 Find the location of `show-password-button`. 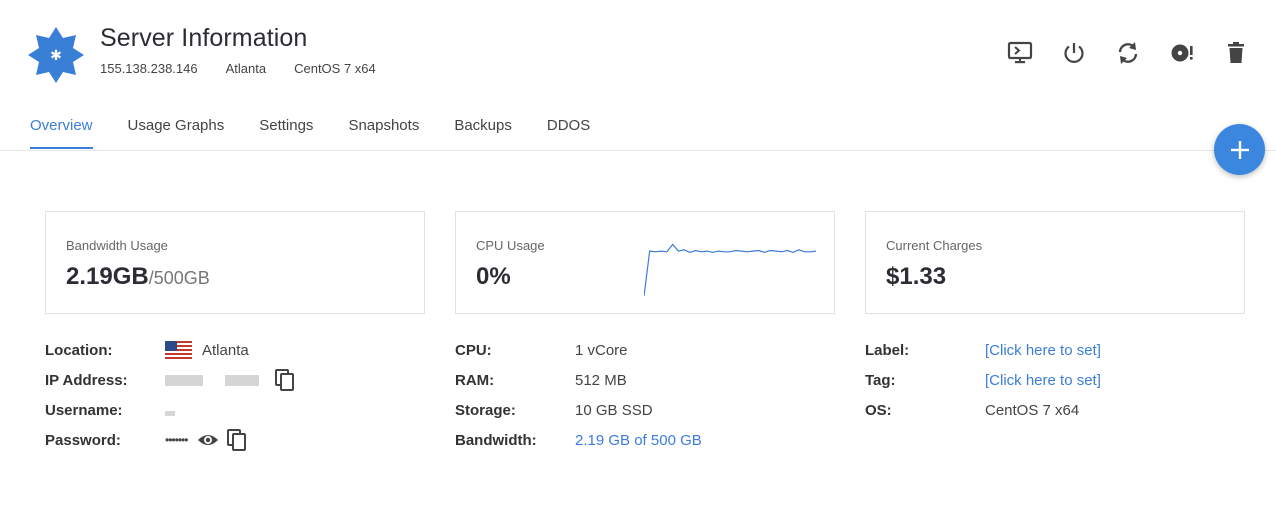

show-password-button is located at coordinates (208, 440).